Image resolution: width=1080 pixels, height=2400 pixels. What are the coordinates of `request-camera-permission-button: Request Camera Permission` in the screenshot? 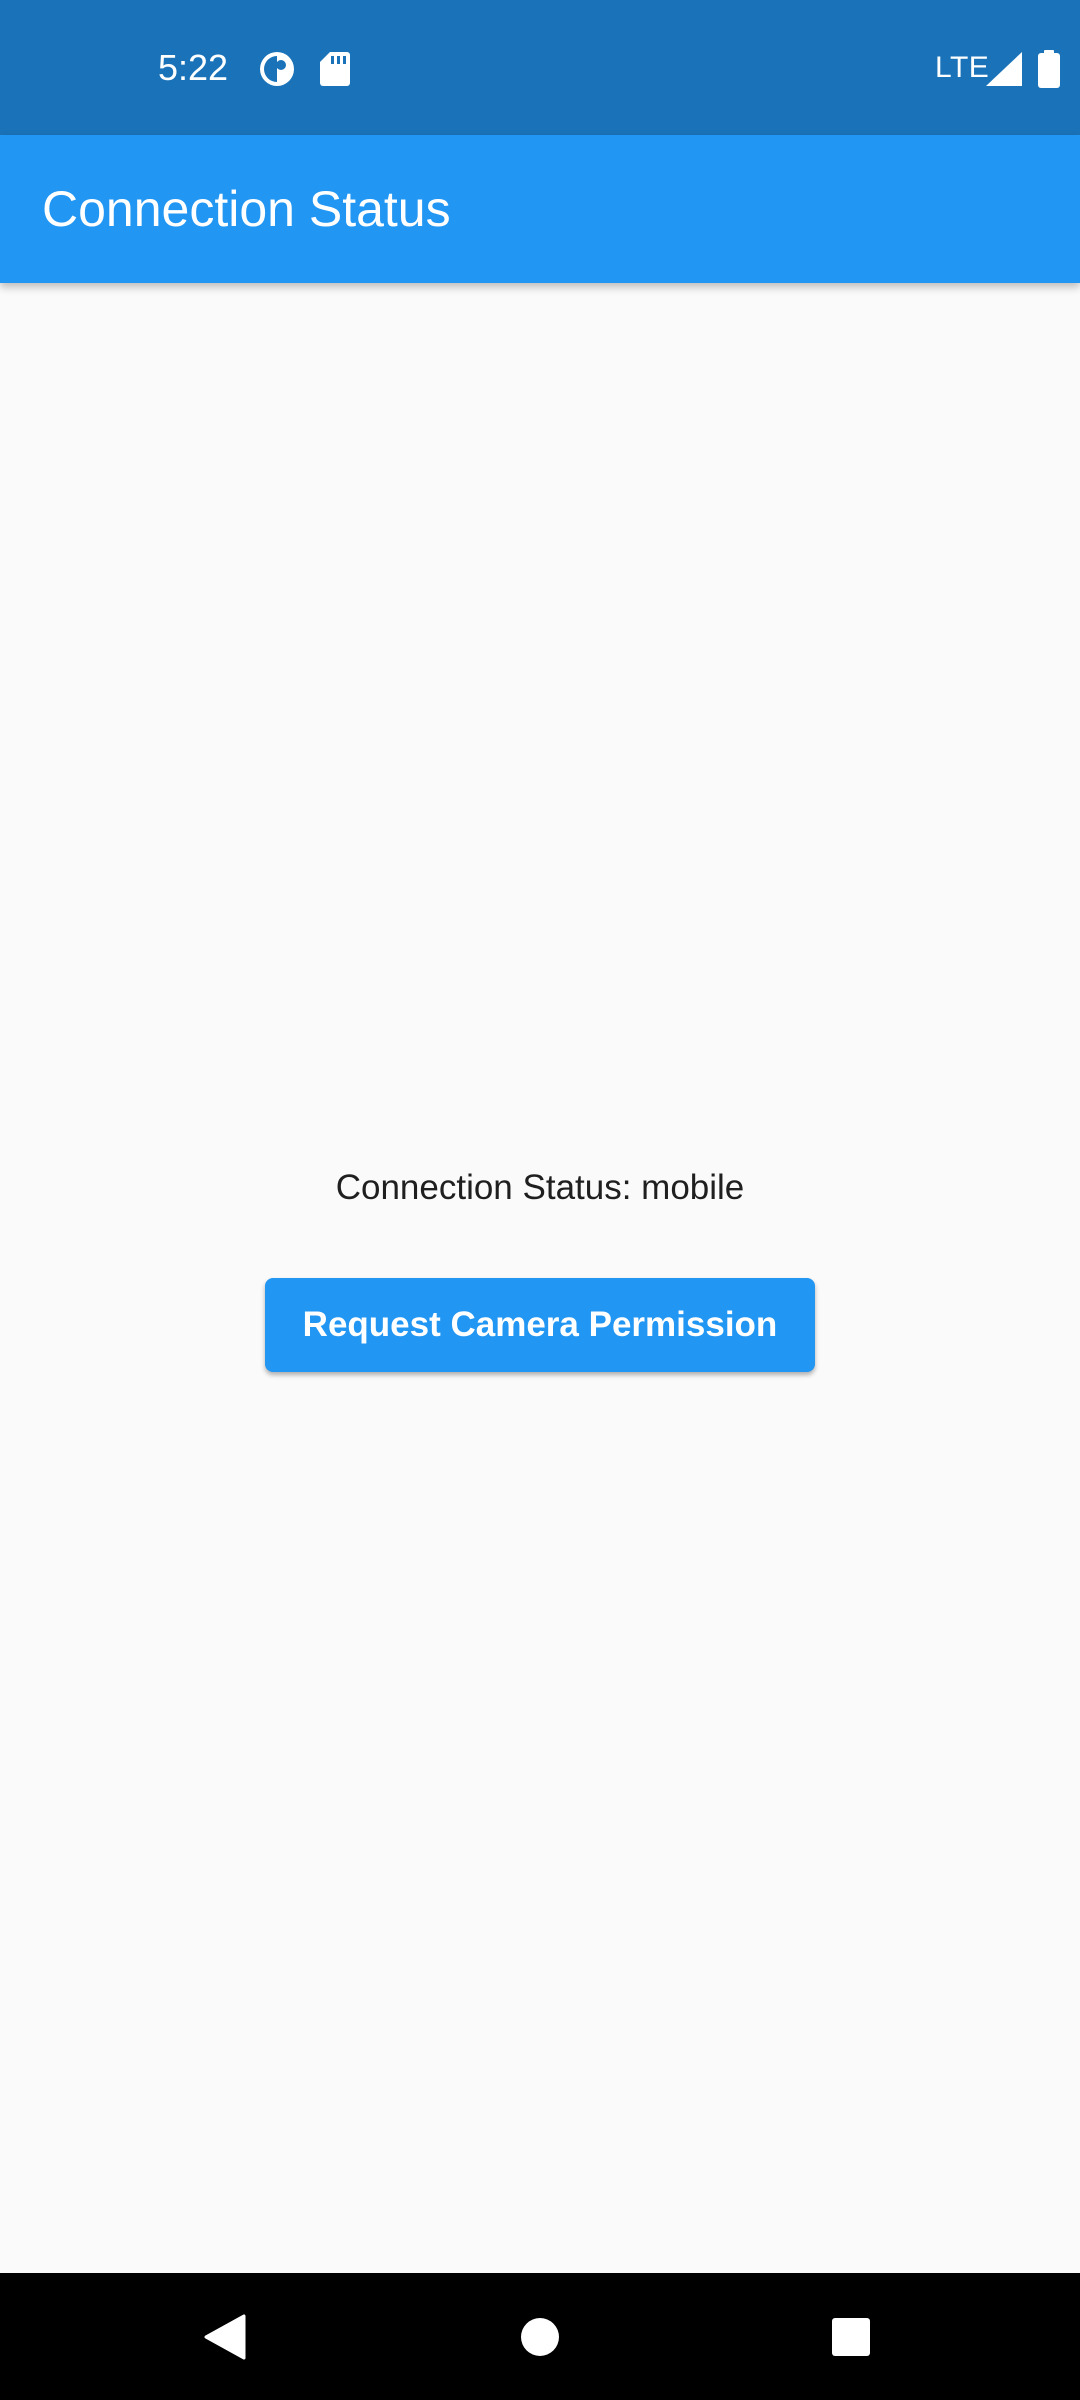 It's located at (540, 1325).